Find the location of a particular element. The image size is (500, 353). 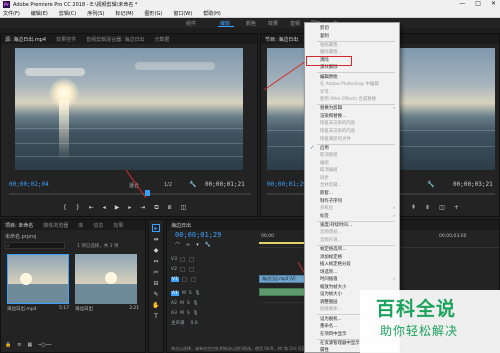

workspace-tab-effects: 效果 is located at coordinates (273, 23).